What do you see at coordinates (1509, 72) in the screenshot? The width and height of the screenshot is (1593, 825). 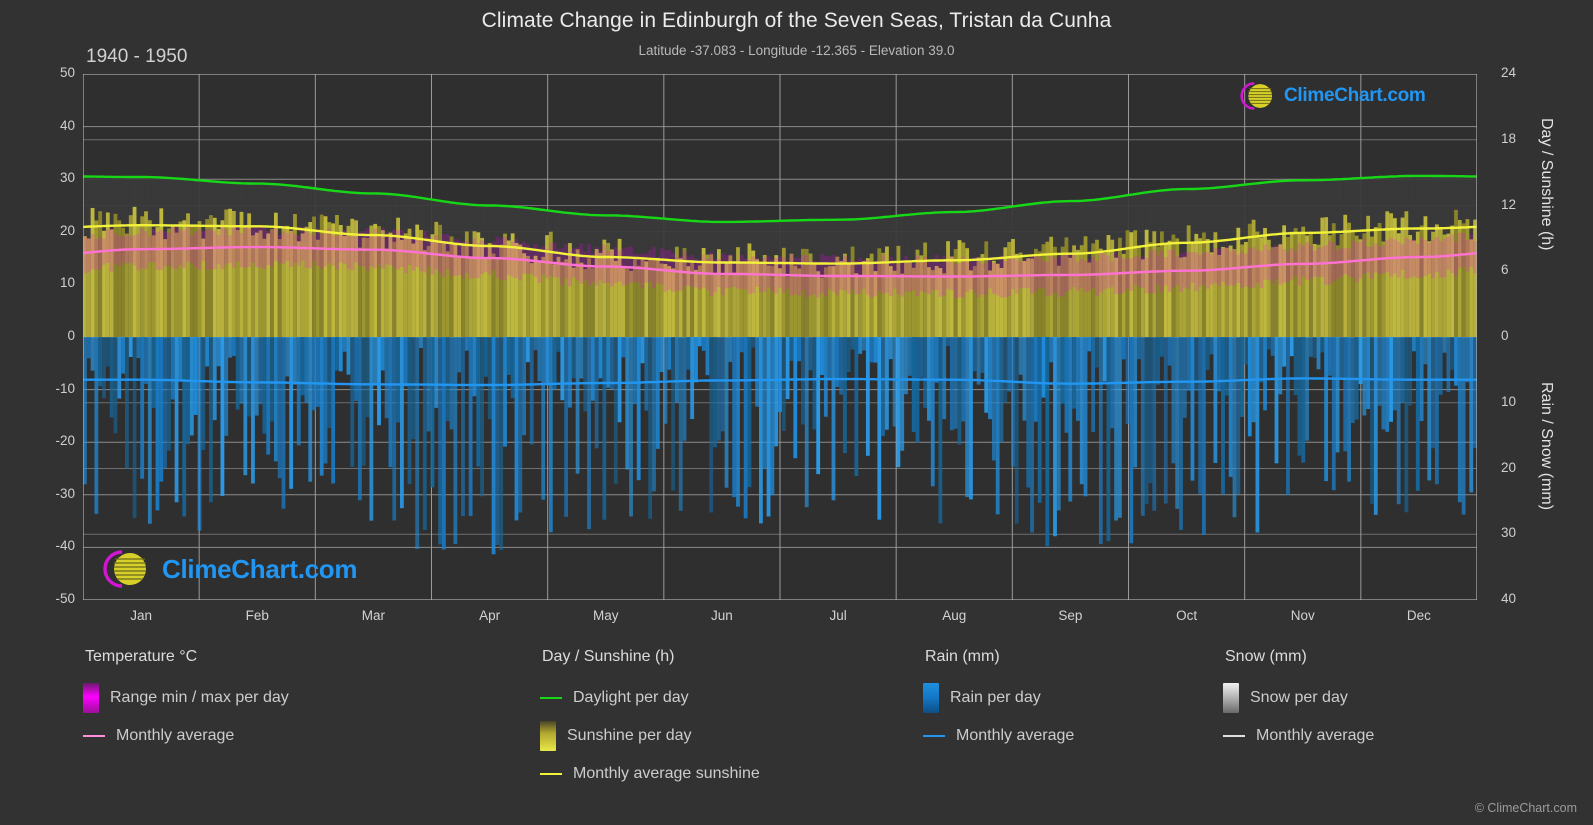 I see `y-right-top-tick-24: 24` at bounding box center [1509, 72].